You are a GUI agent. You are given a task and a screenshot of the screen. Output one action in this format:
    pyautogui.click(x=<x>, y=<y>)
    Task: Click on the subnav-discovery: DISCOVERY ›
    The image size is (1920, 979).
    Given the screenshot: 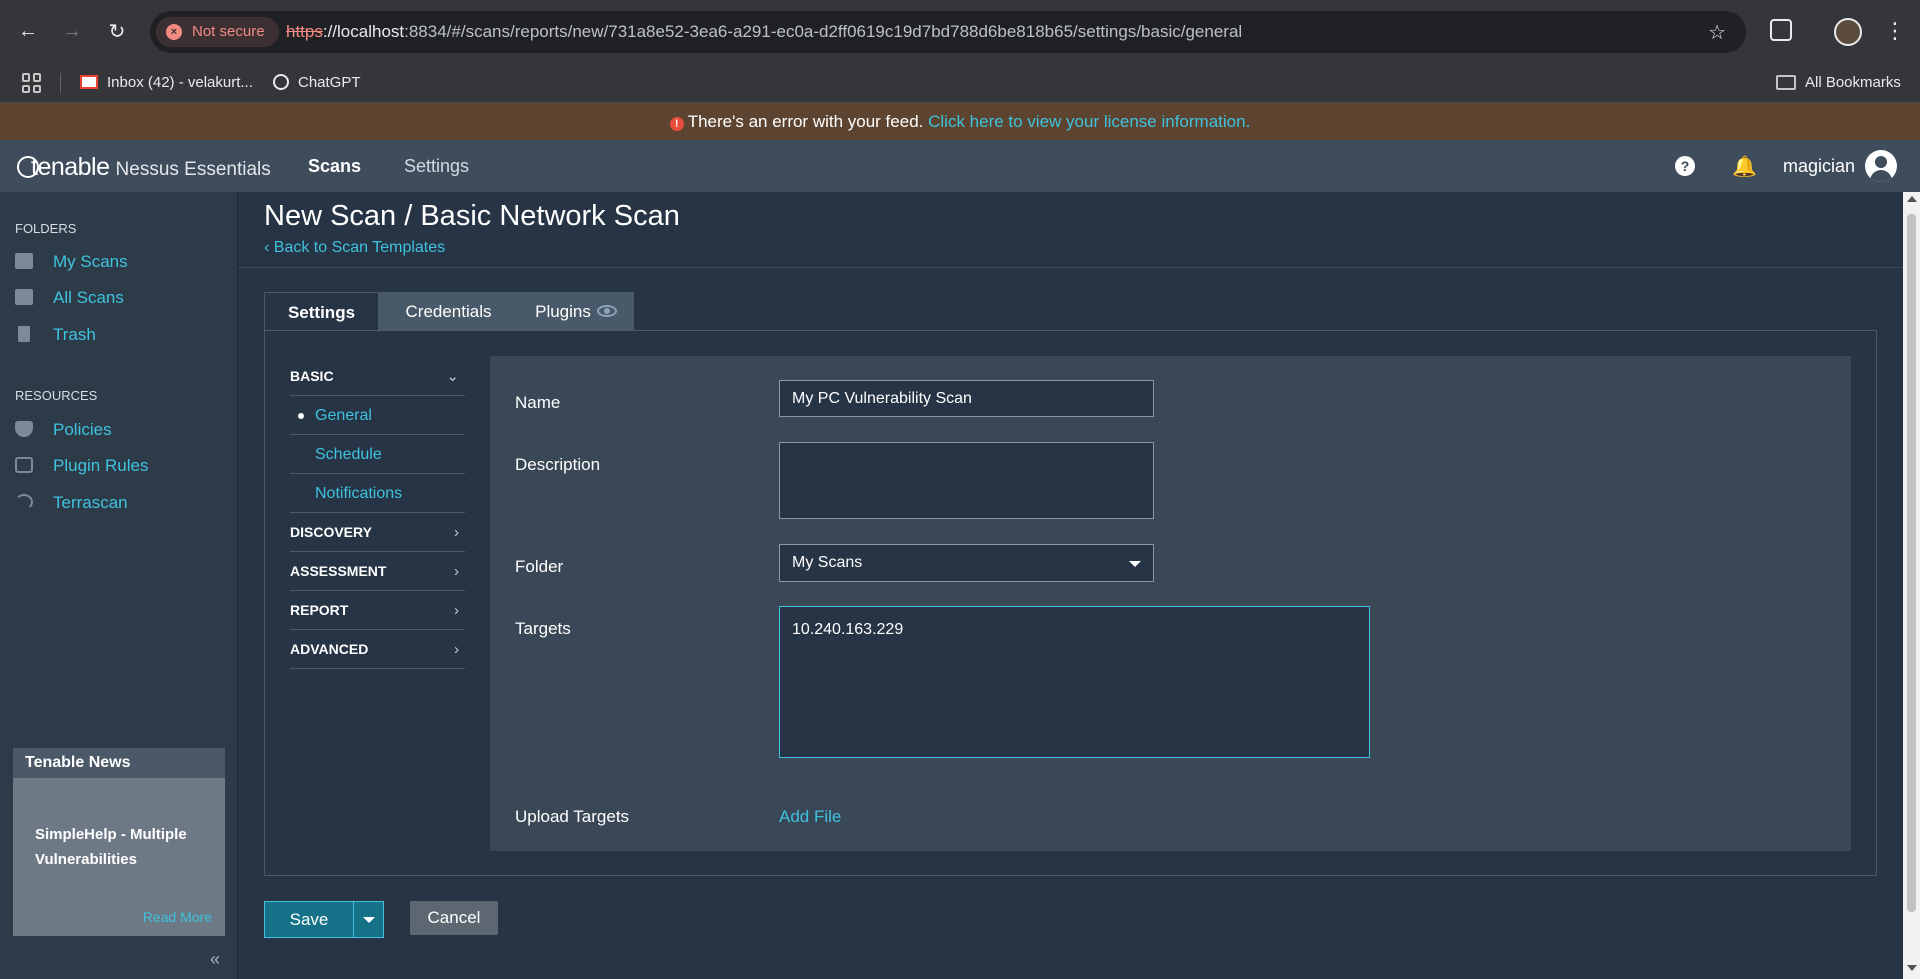 What is the action you would take?
    pyautogui.click(x=377, y=532)
    